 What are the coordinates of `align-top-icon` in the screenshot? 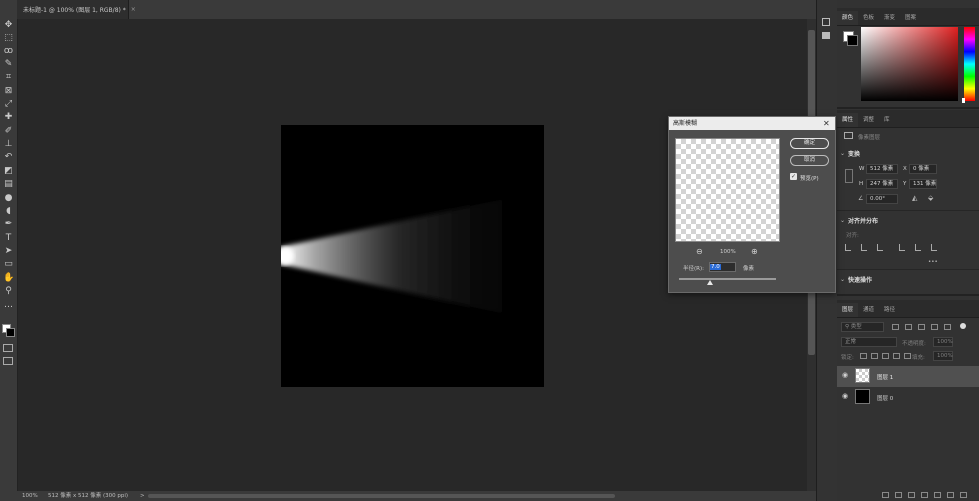 It's located at (902, 247).